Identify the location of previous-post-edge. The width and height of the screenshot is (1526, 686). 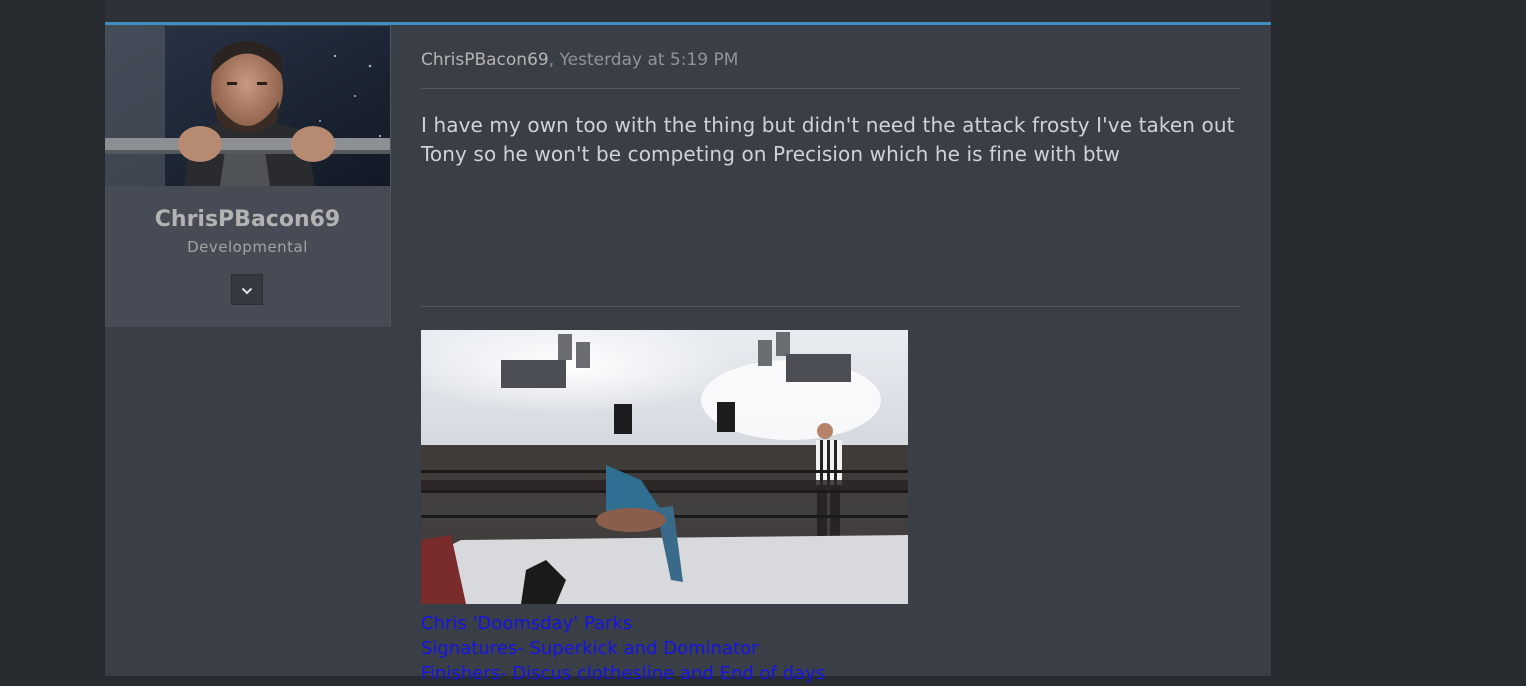
(688, 11).